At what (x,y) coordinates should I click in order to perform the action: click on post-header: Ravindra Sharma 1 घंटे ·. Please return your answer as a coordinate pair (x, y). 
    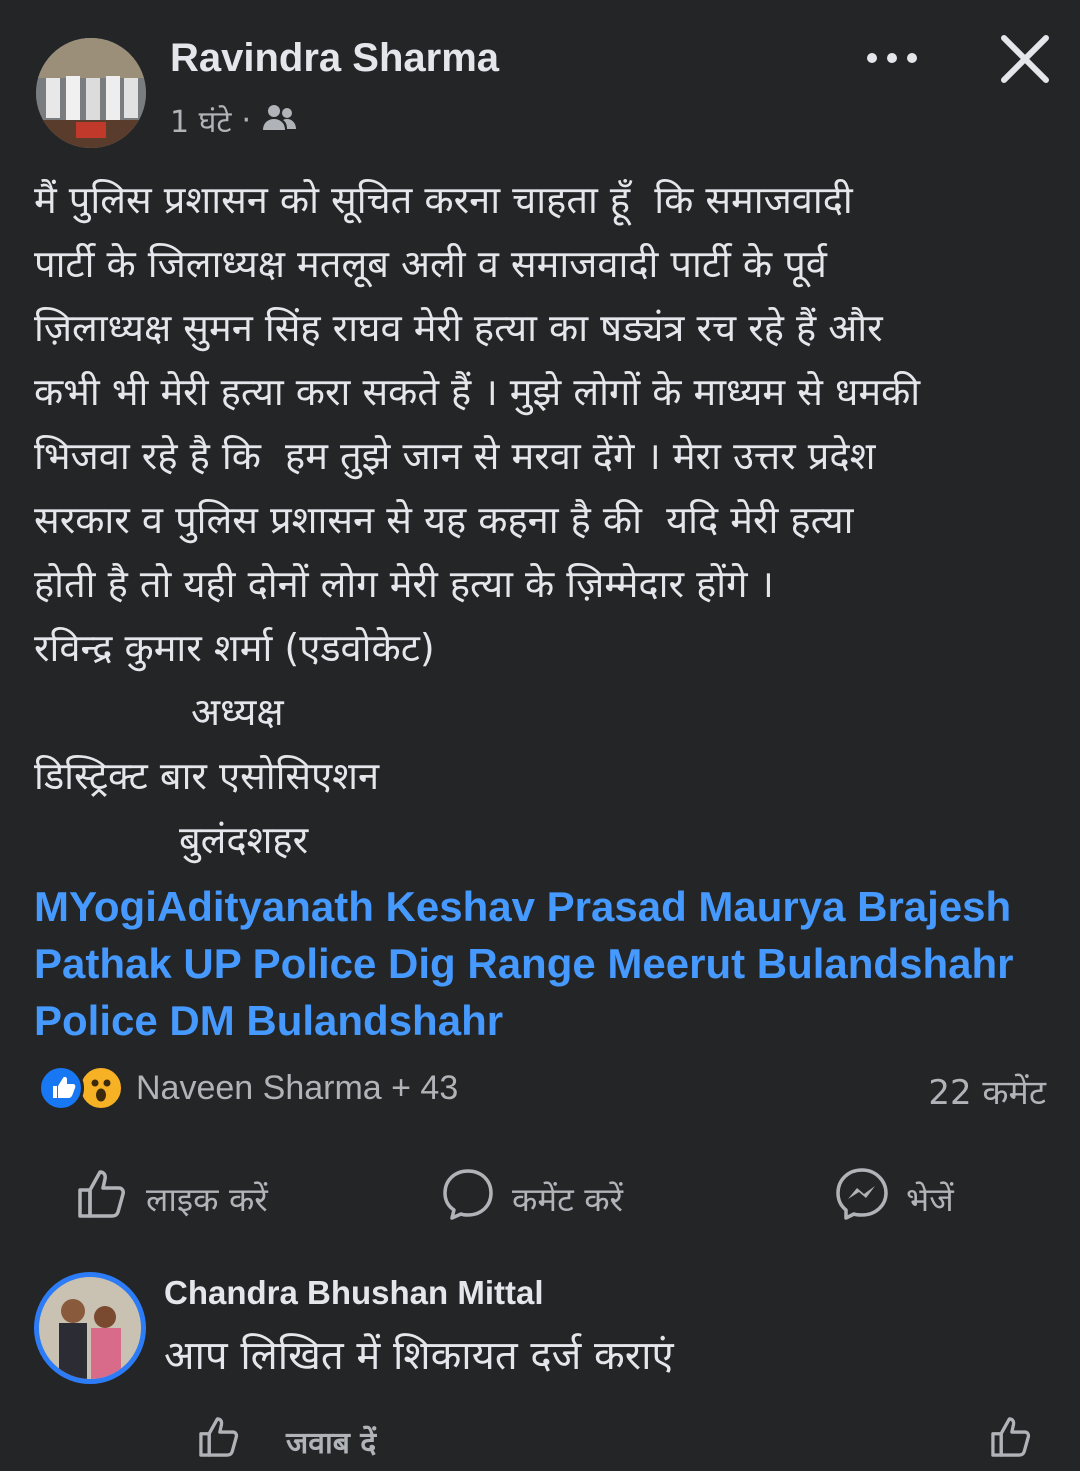
    Looking at the image, I should click on (540, 75).